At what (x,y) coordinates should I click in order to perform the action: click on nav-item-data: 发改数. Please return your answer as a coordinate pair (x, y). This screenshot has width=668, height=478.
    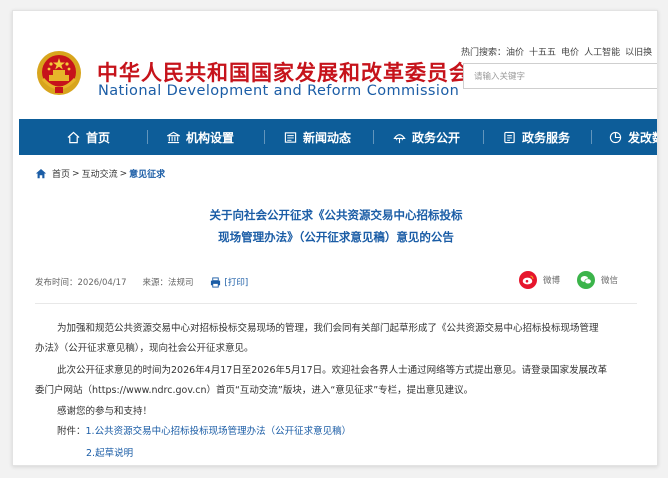
    Looking at the image, I should click on (633, 137).